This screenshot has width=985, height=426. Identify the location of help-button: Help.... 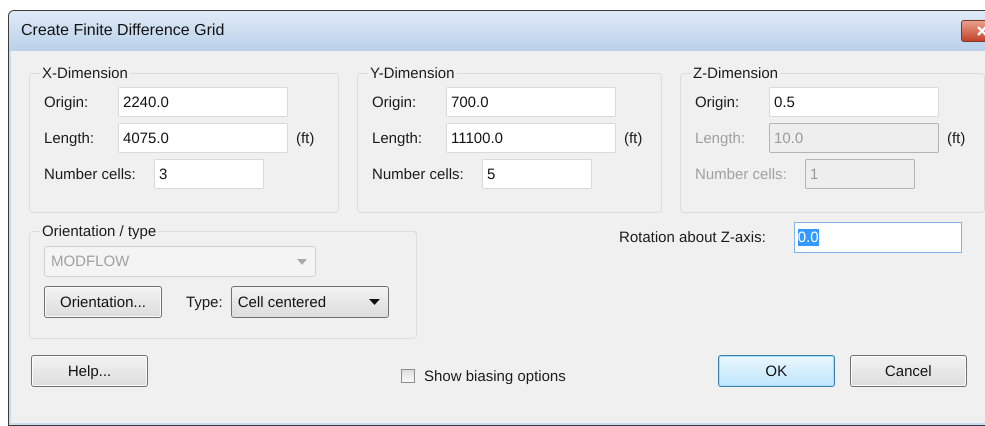
(89, 371).